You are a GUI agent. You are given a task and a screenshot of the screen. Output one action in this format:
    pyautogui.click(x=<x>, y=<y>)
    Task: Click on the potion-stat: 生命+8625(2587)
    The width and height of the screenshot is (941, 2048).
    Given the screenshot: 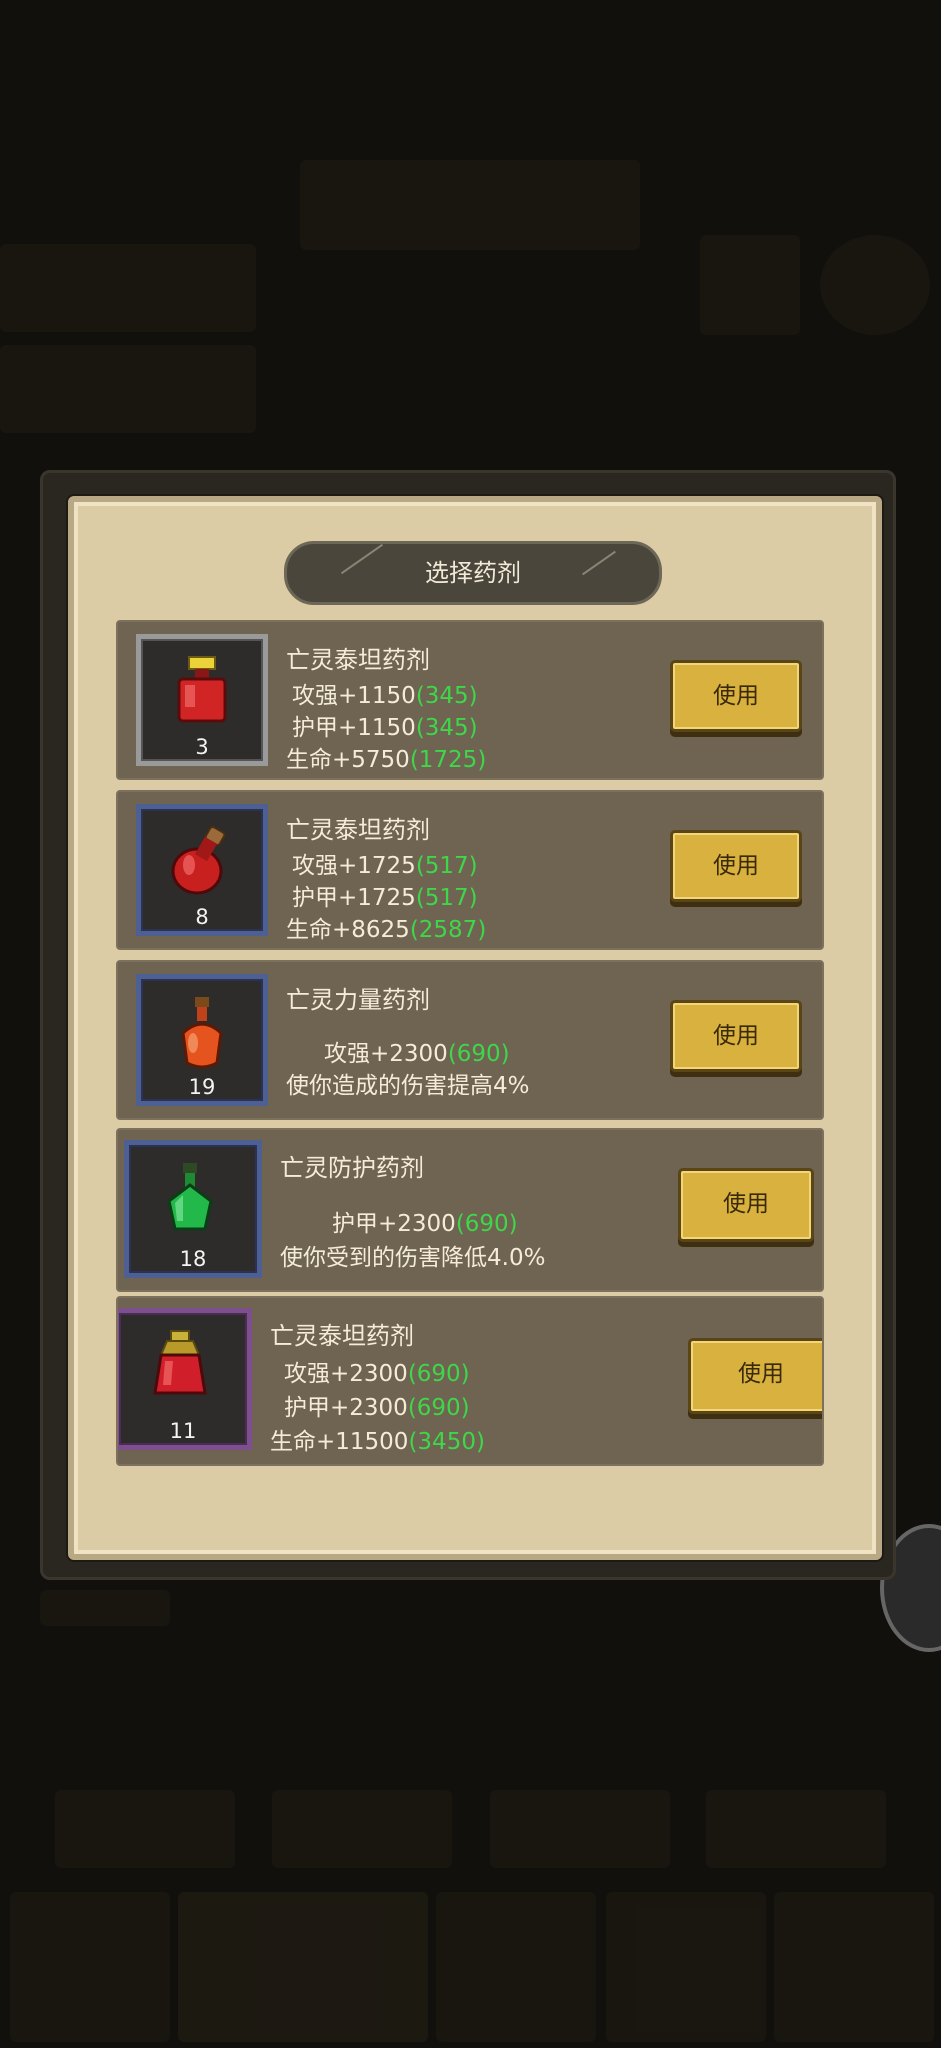 What is the action you would take?
    pyautogui.click(x=386, y=930)
    